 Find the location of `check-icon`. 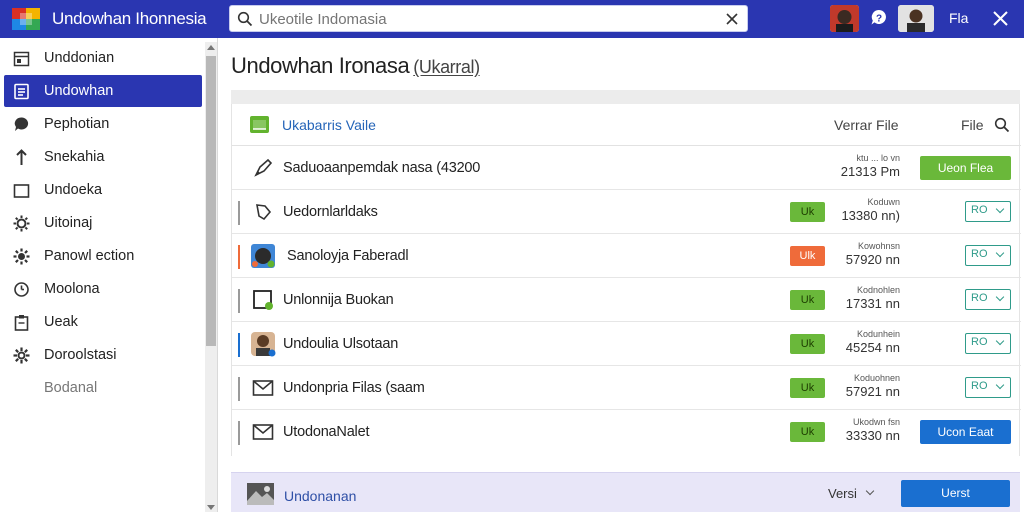

check-icon is located at coordinates (259, 125).